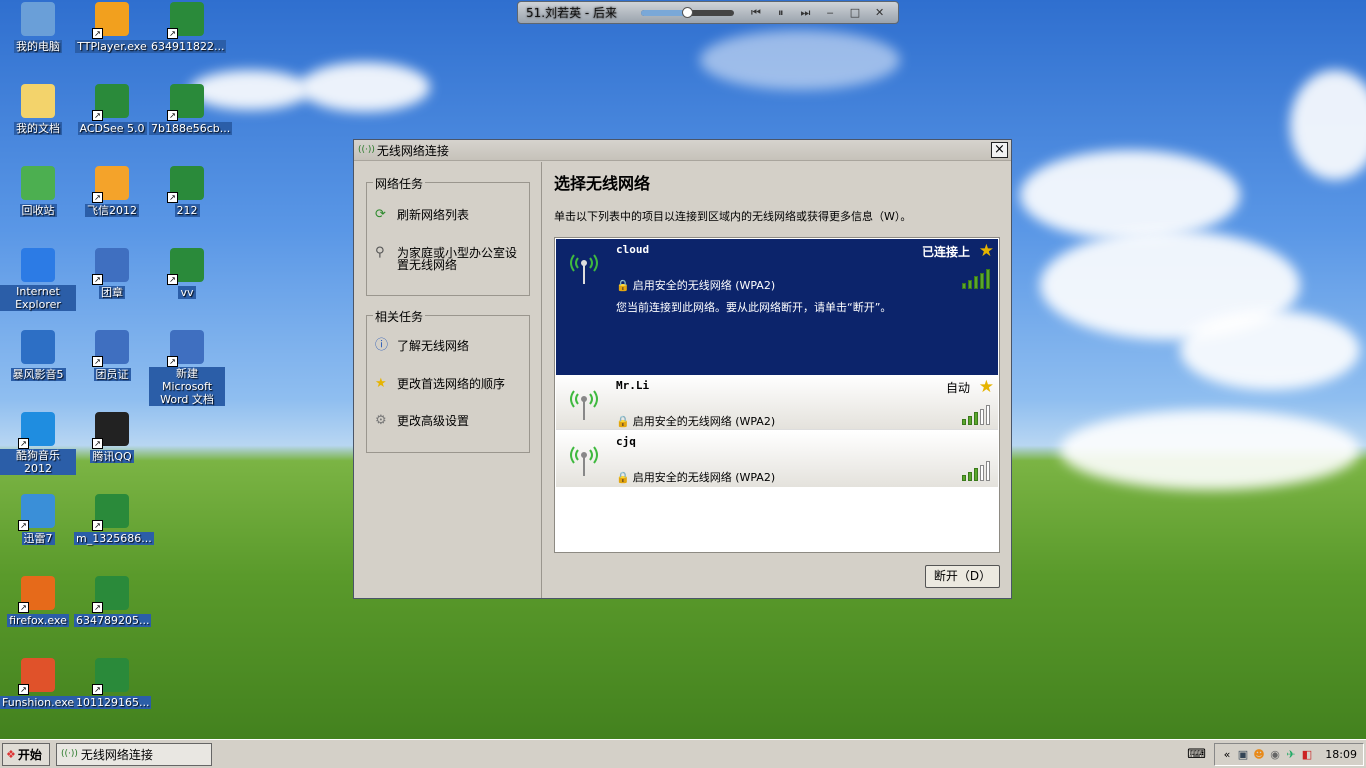 The height and width of the screenshot is (768, 1366). Describe the element at coordinates (756, 13) in the screenshot. I see `previous-track-icon: ⏮` at that location.